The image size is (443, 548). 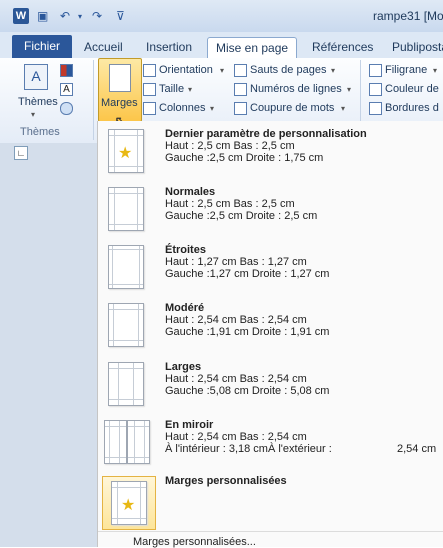 I want to click on item-title: Étroites, so click(x=185, y=250).